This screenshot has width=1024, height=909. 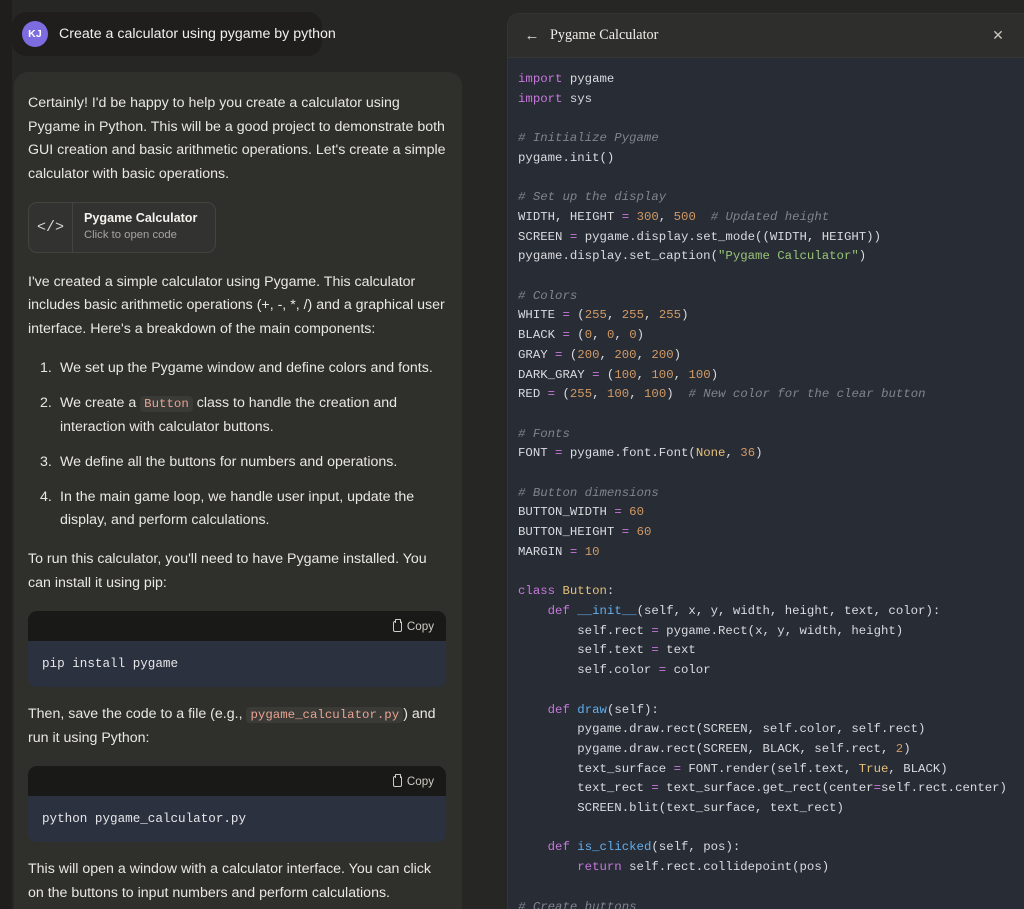 What do you see at coordinates (998, 36) in the screenshot?
I see `close-icon: ✕` at bounding box center [998, 36].